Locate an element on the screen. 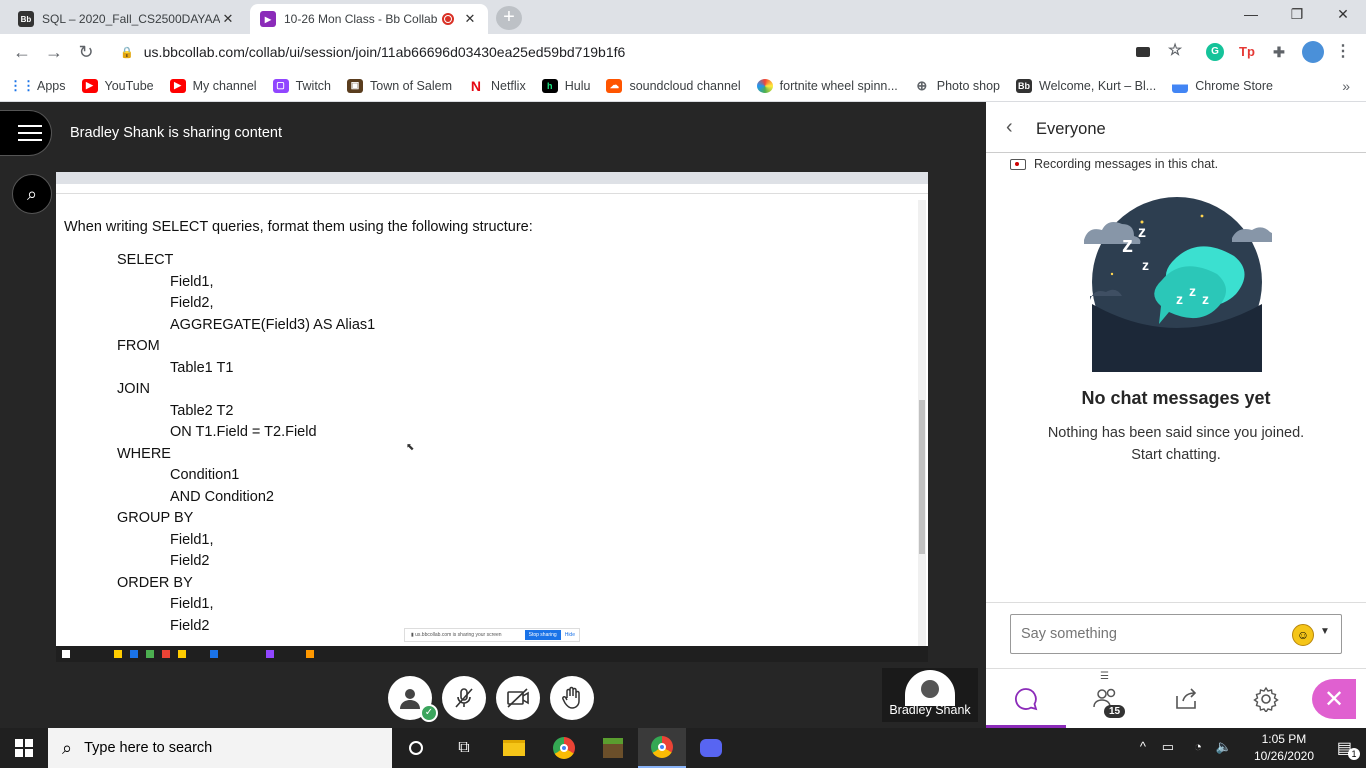 This screenshot has height=768, width=1366. taskbar-search: ⌕ Type here to search is located at coordinates (220, 748).